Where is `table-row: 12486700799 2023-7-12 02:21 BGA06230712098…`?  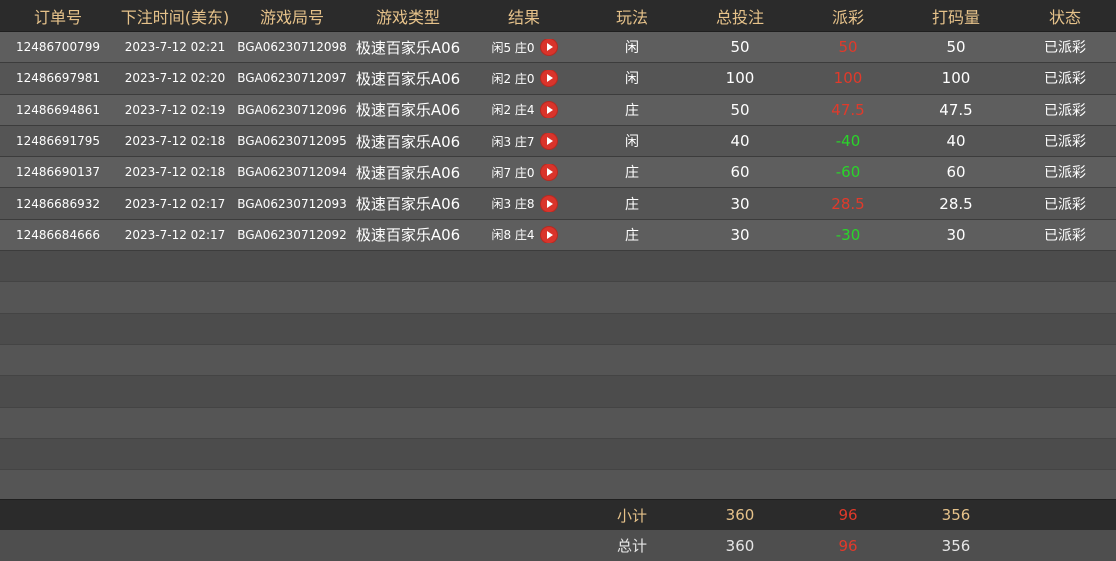
table-row: 12486700799 2023-7-12 02:21 BGA06230712098… is located at coordinates (558, 48).